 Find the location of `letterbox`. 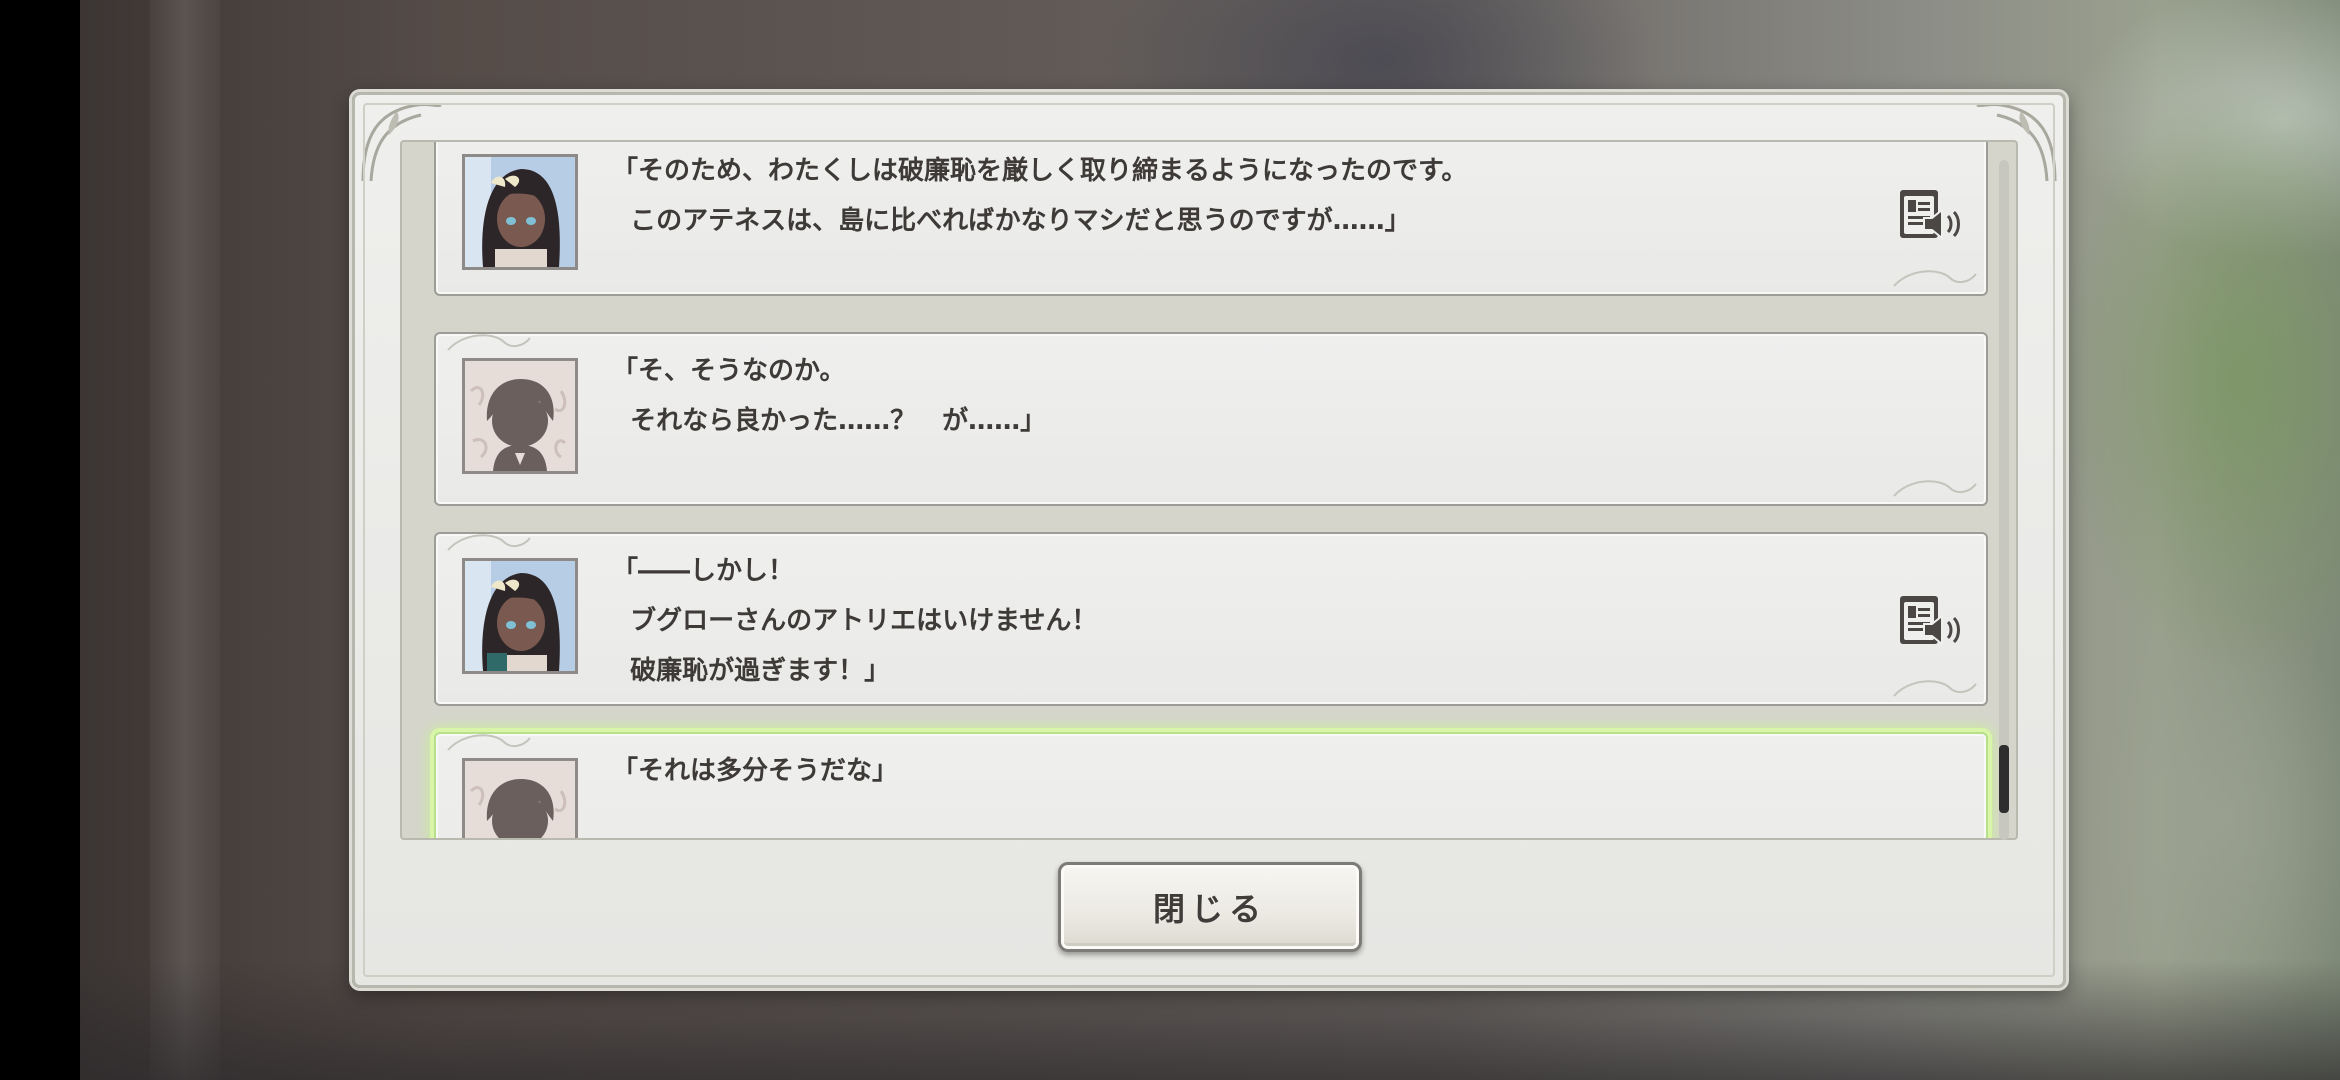

letterbox is located at coordinates (40, 540).